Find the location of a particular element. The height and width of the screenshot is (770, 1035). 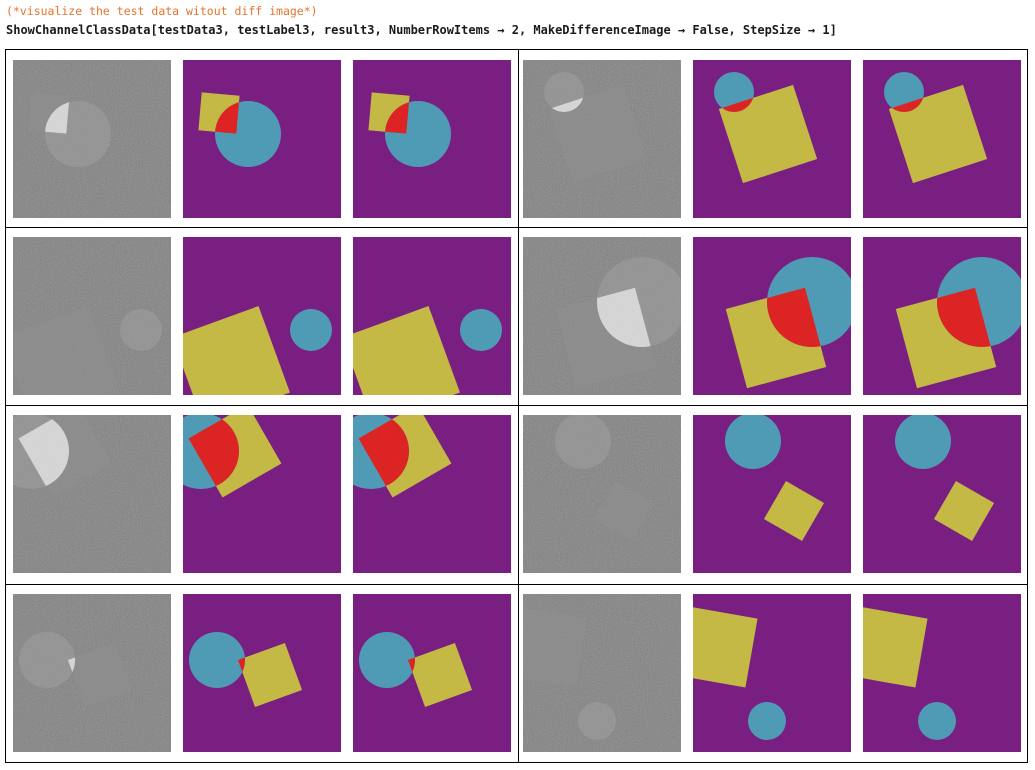

column-divider is located at coordinates (518, 406).